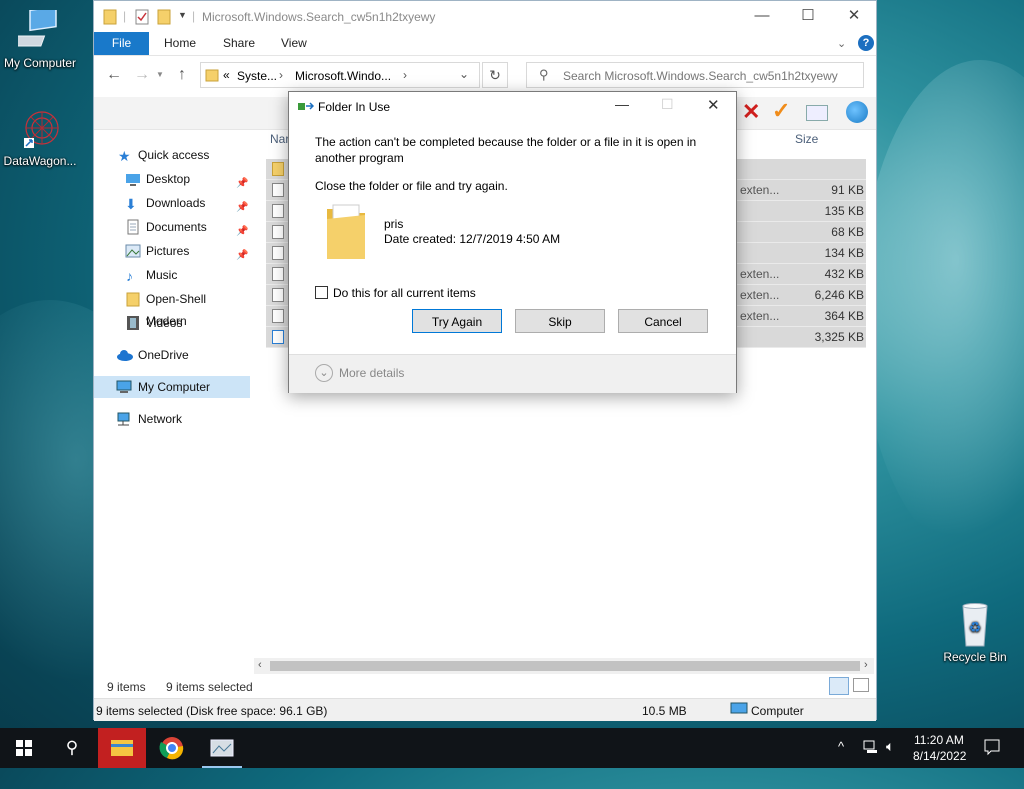  I want to click on nav-item-open-shell: Open-Shell Modern, so click(172, 308).